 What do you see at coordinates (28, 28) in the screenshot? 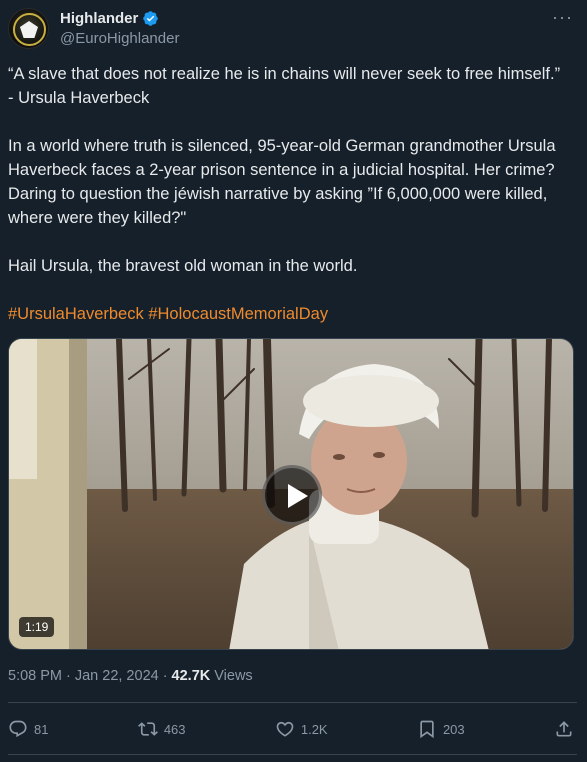
I see `avatar` at bounding box center [28, 28].